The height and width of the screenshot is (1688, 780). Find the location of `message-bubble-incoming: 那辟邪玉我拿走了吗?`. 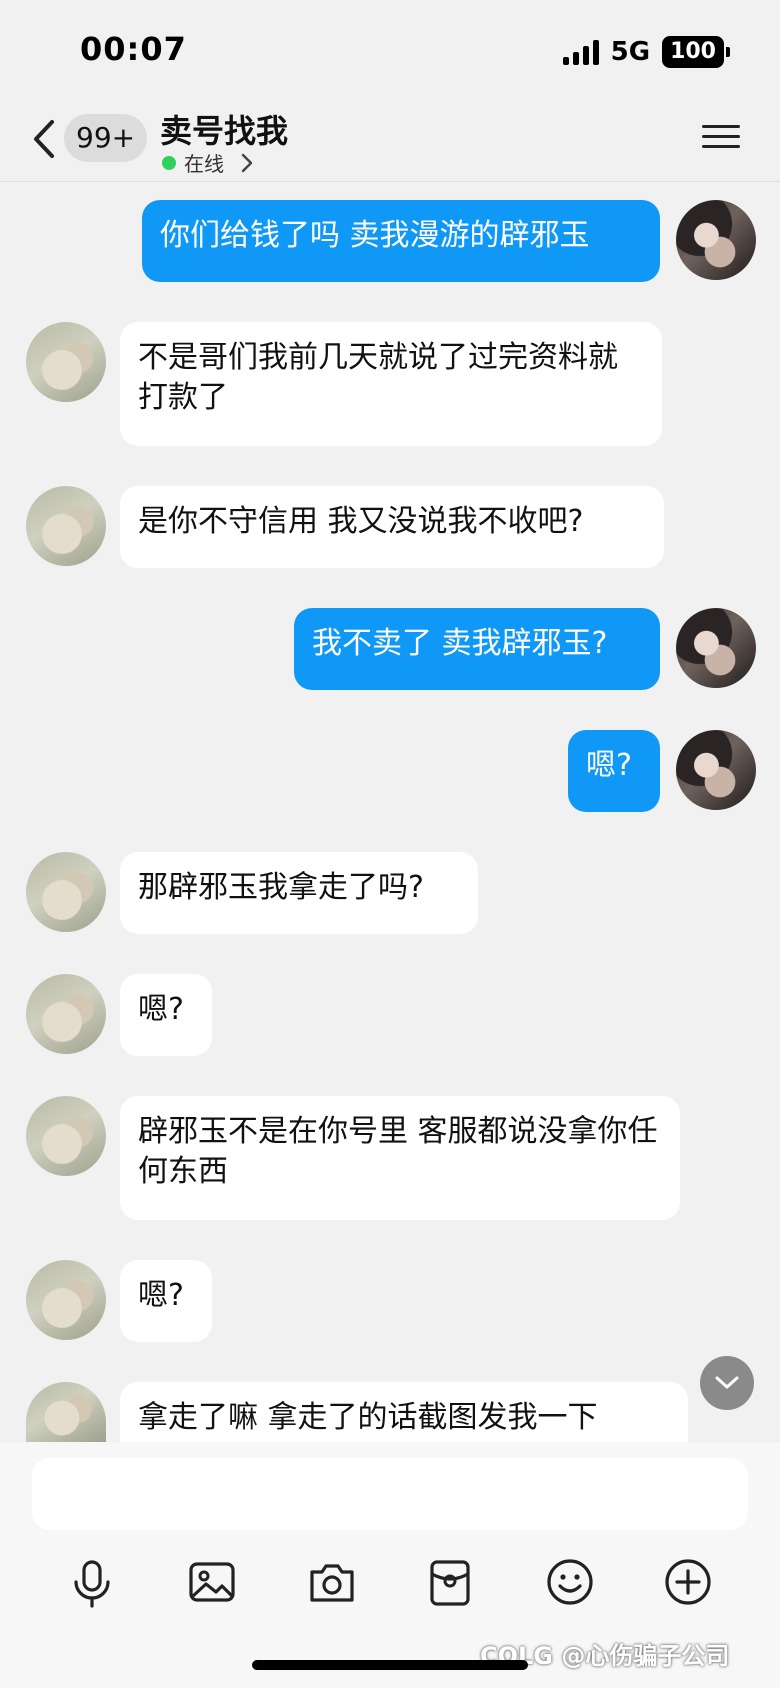

message-bubble-incoming: 那辟邪玉我拿走了吗? is located at coordinates (299, 893).